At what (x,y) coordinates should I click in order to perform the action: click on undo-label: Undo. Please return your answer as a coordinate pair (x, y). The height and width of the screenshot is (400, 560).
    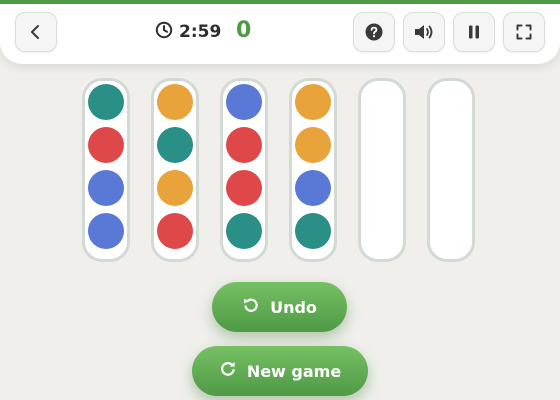
    Looking at the image, I should click on (293, 307).